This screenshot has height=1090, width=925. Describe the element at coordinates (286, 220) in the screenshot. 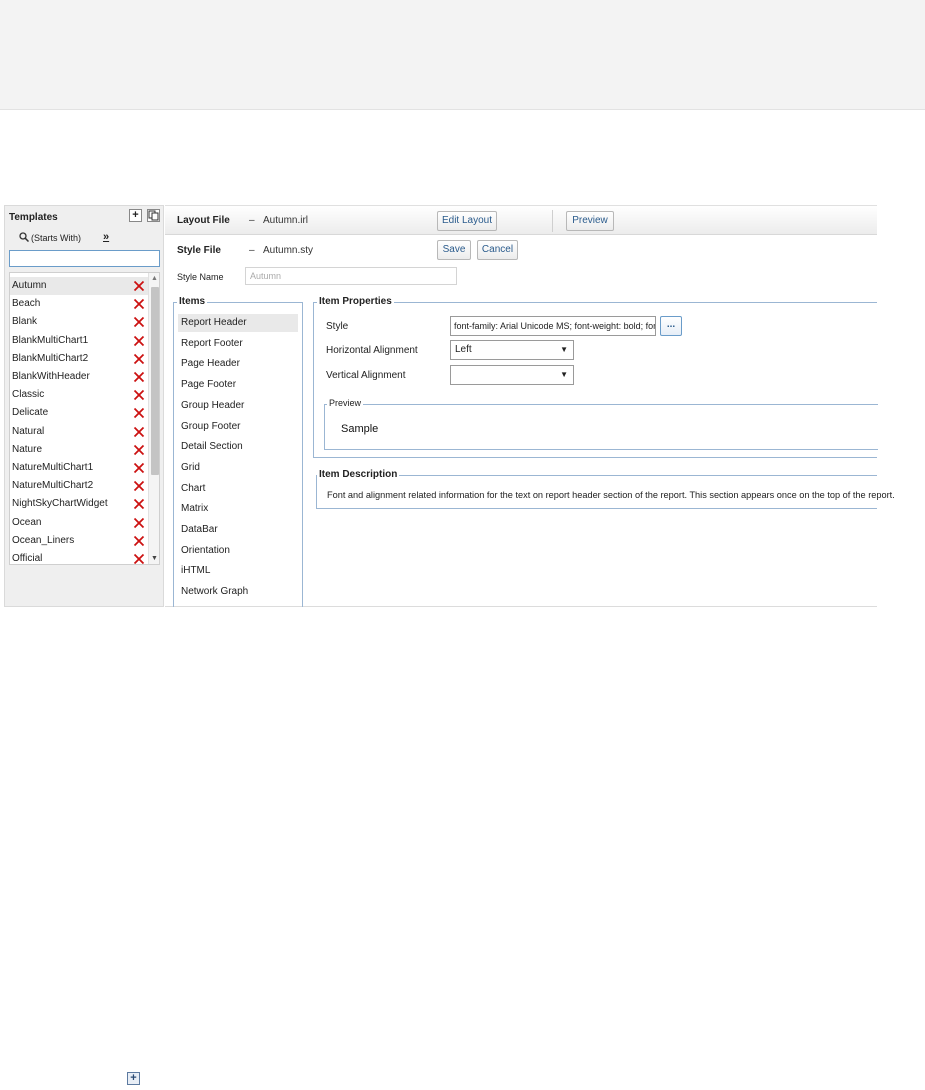

I see `layout-file-value: Autumn.irl` at that location.